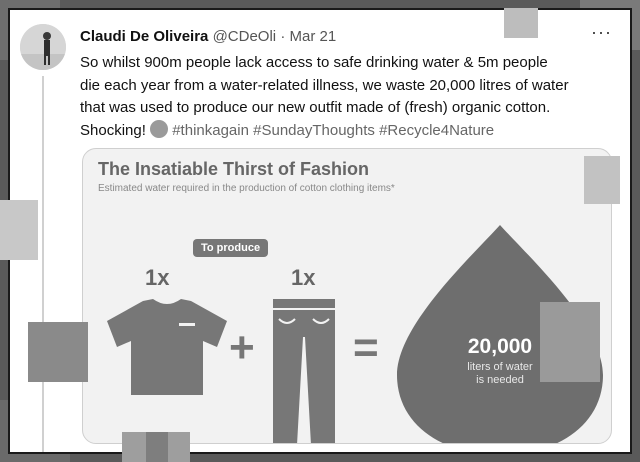  I want to click on tweet-header: Claudi De Oliveira @CDeOli · Mar 21, so click(208, 36).